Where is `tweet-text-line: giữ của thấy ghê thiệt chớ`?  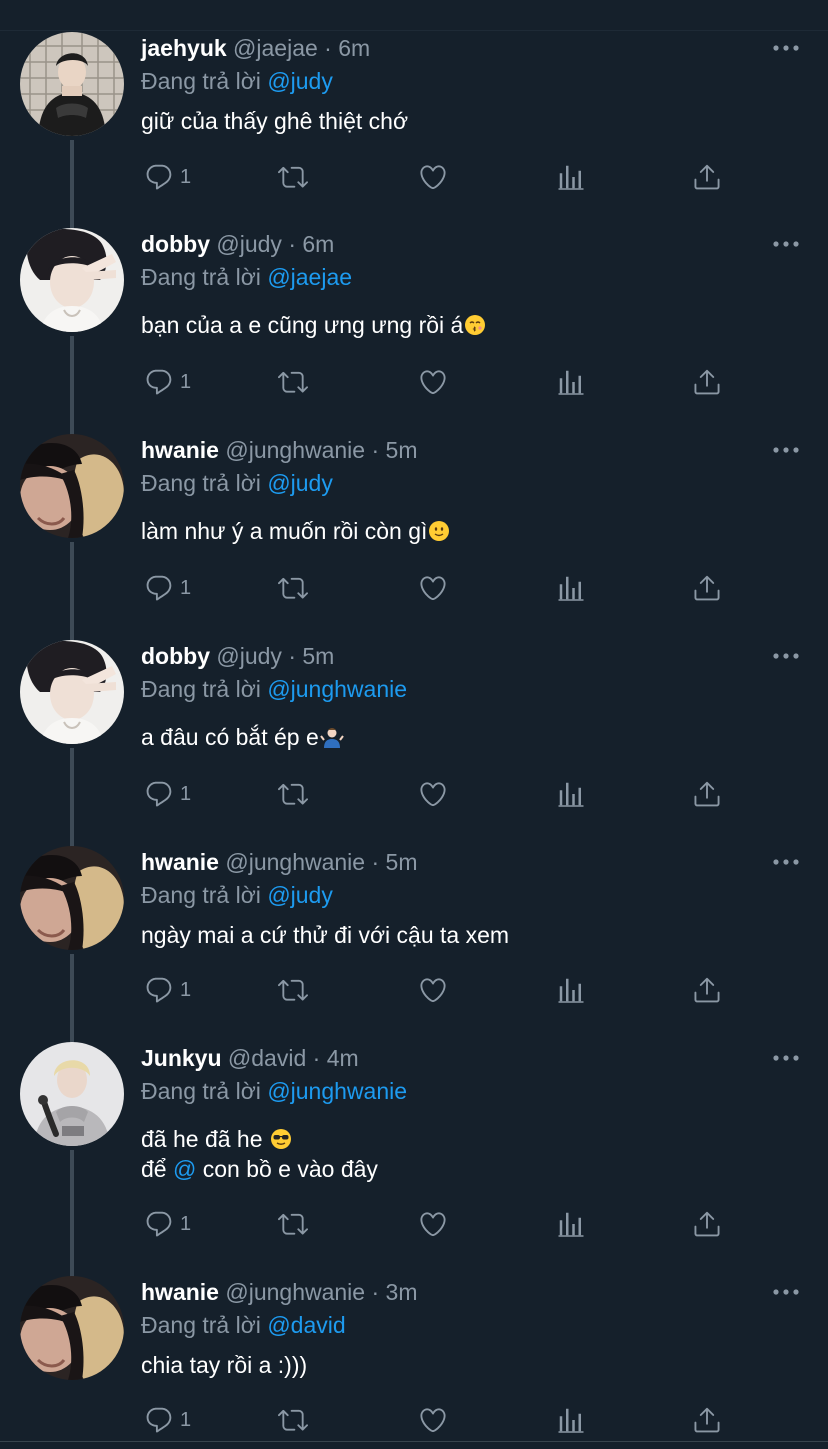 tweet-text-line: giữ của thấy ghê thiệt chớ is located at coordinates (274, 121).